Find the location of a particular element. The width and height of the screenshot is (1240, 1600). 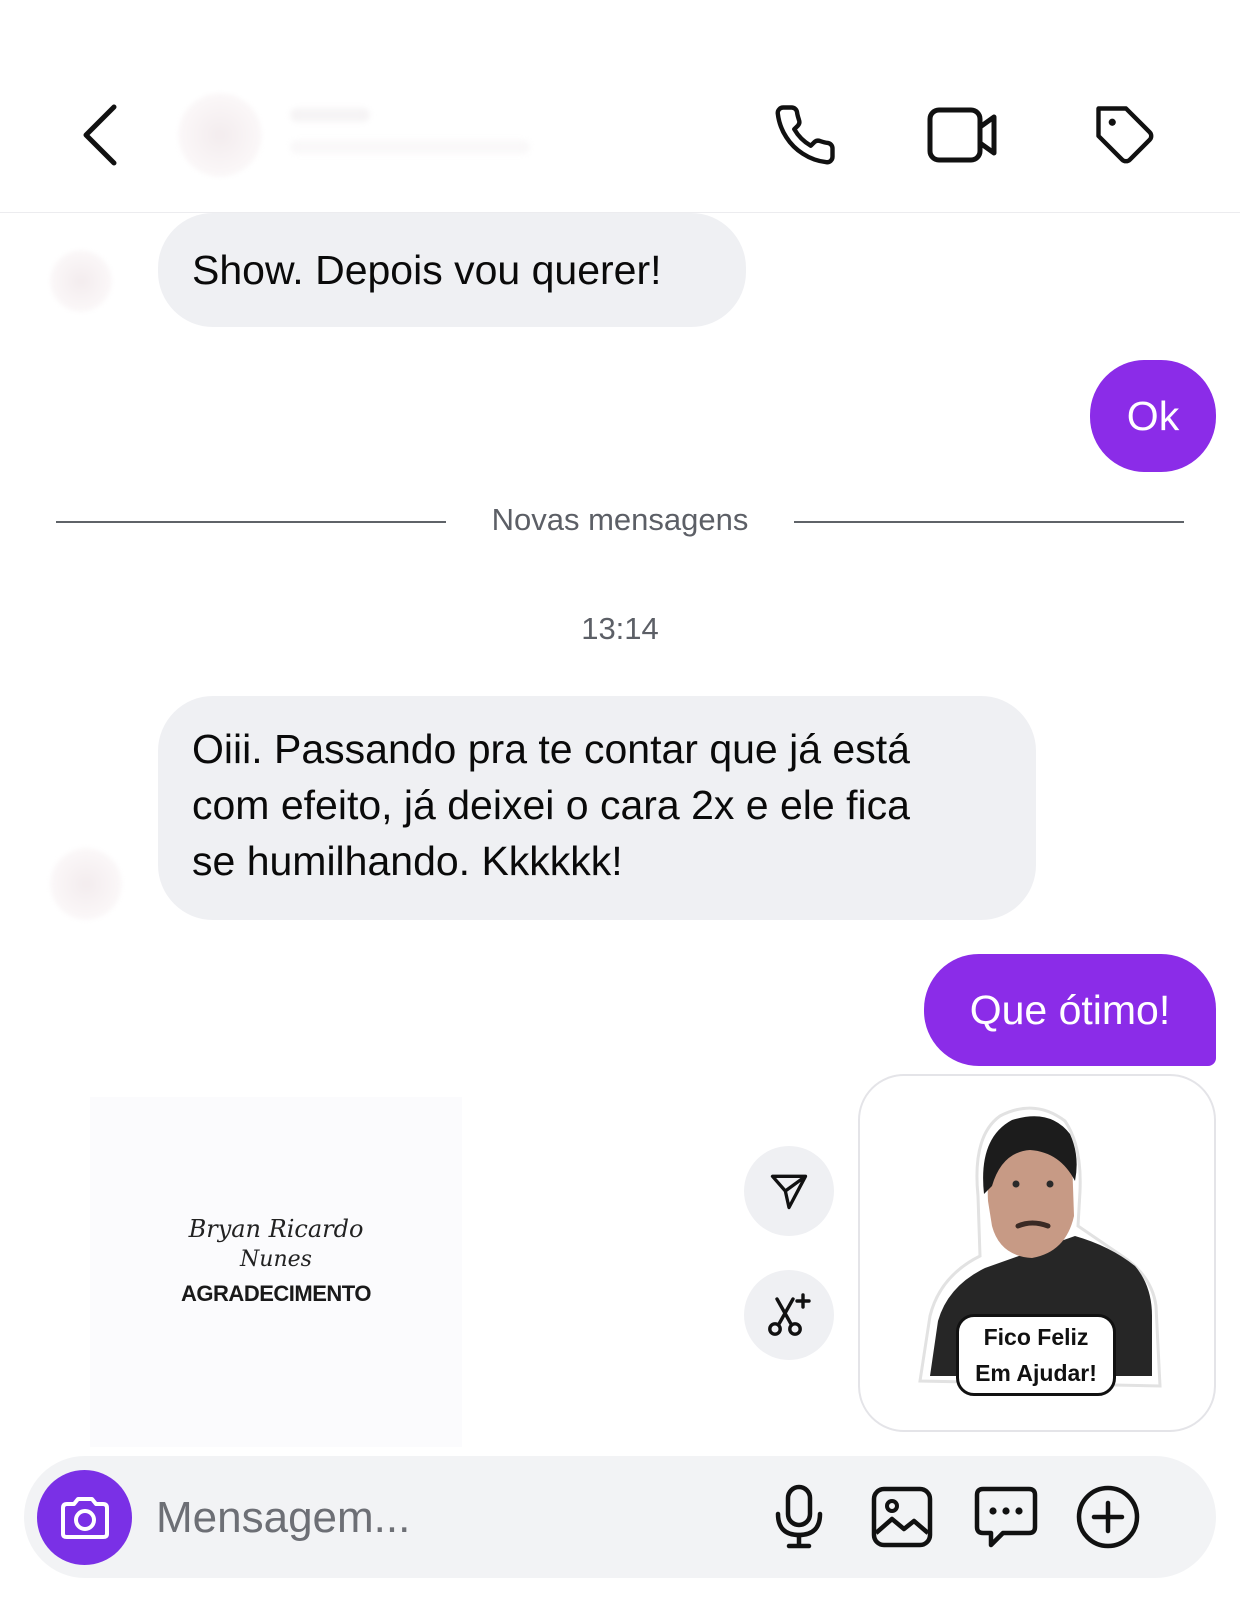

message-text: Ok is located at coordinates (1153, 415).